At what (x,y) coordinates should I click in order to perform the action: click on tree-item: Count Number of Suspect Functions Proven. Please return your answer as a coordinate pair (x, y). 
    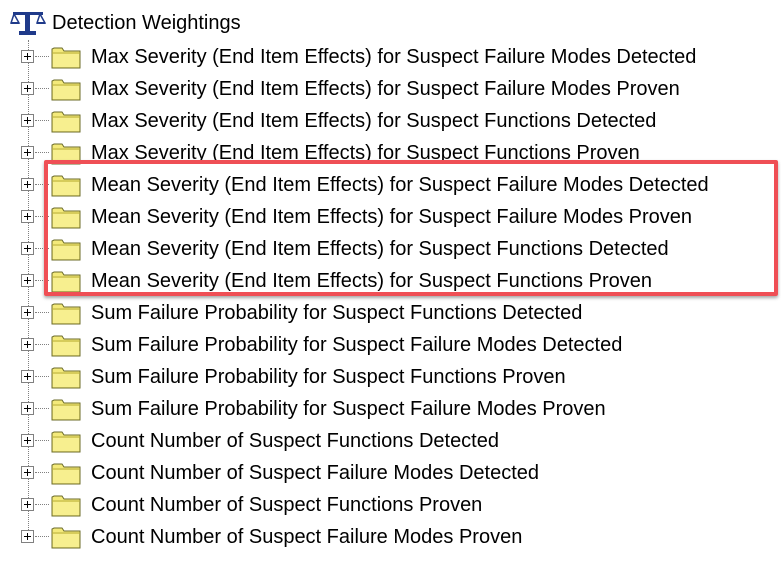
    Looking at the image, I should click on (390, 505).